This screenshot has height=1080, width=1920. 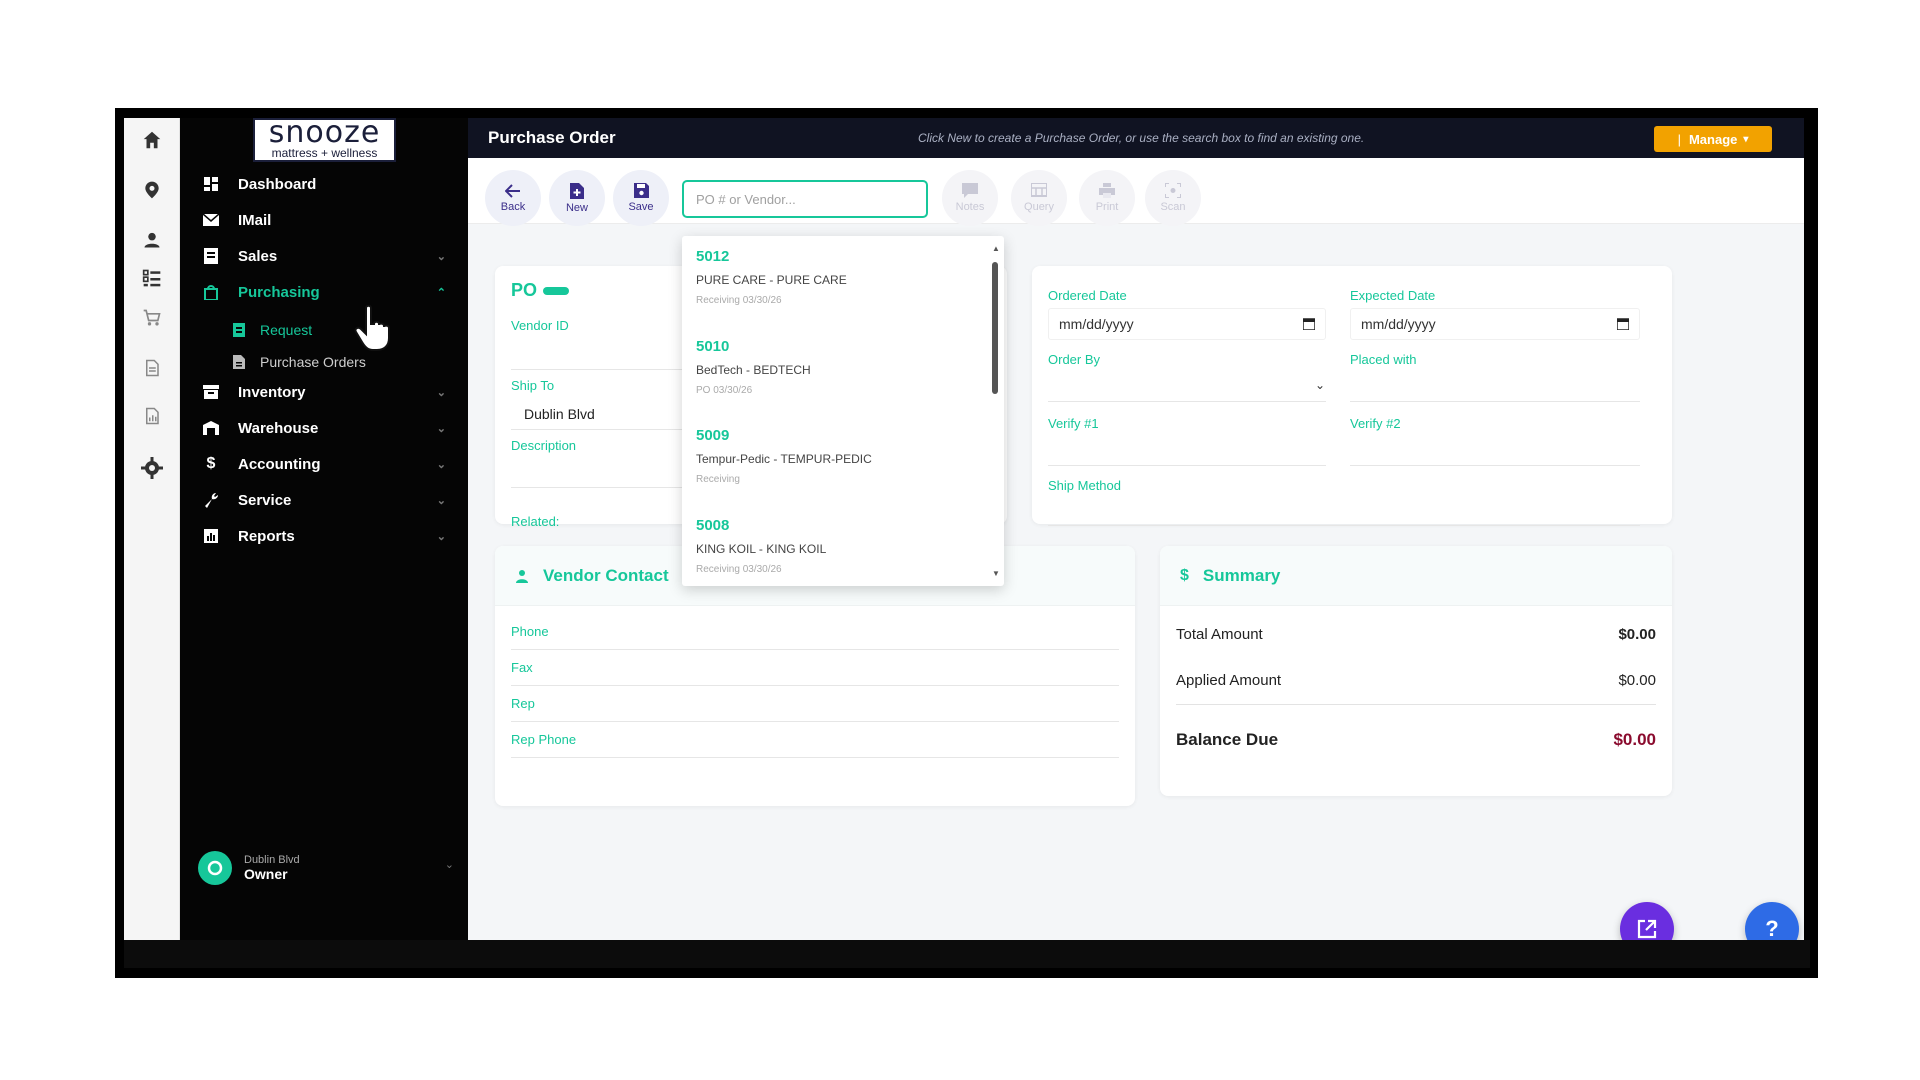 I want to click on scroll-down-arrow-icon: ▼, so click(x=996, y=573).